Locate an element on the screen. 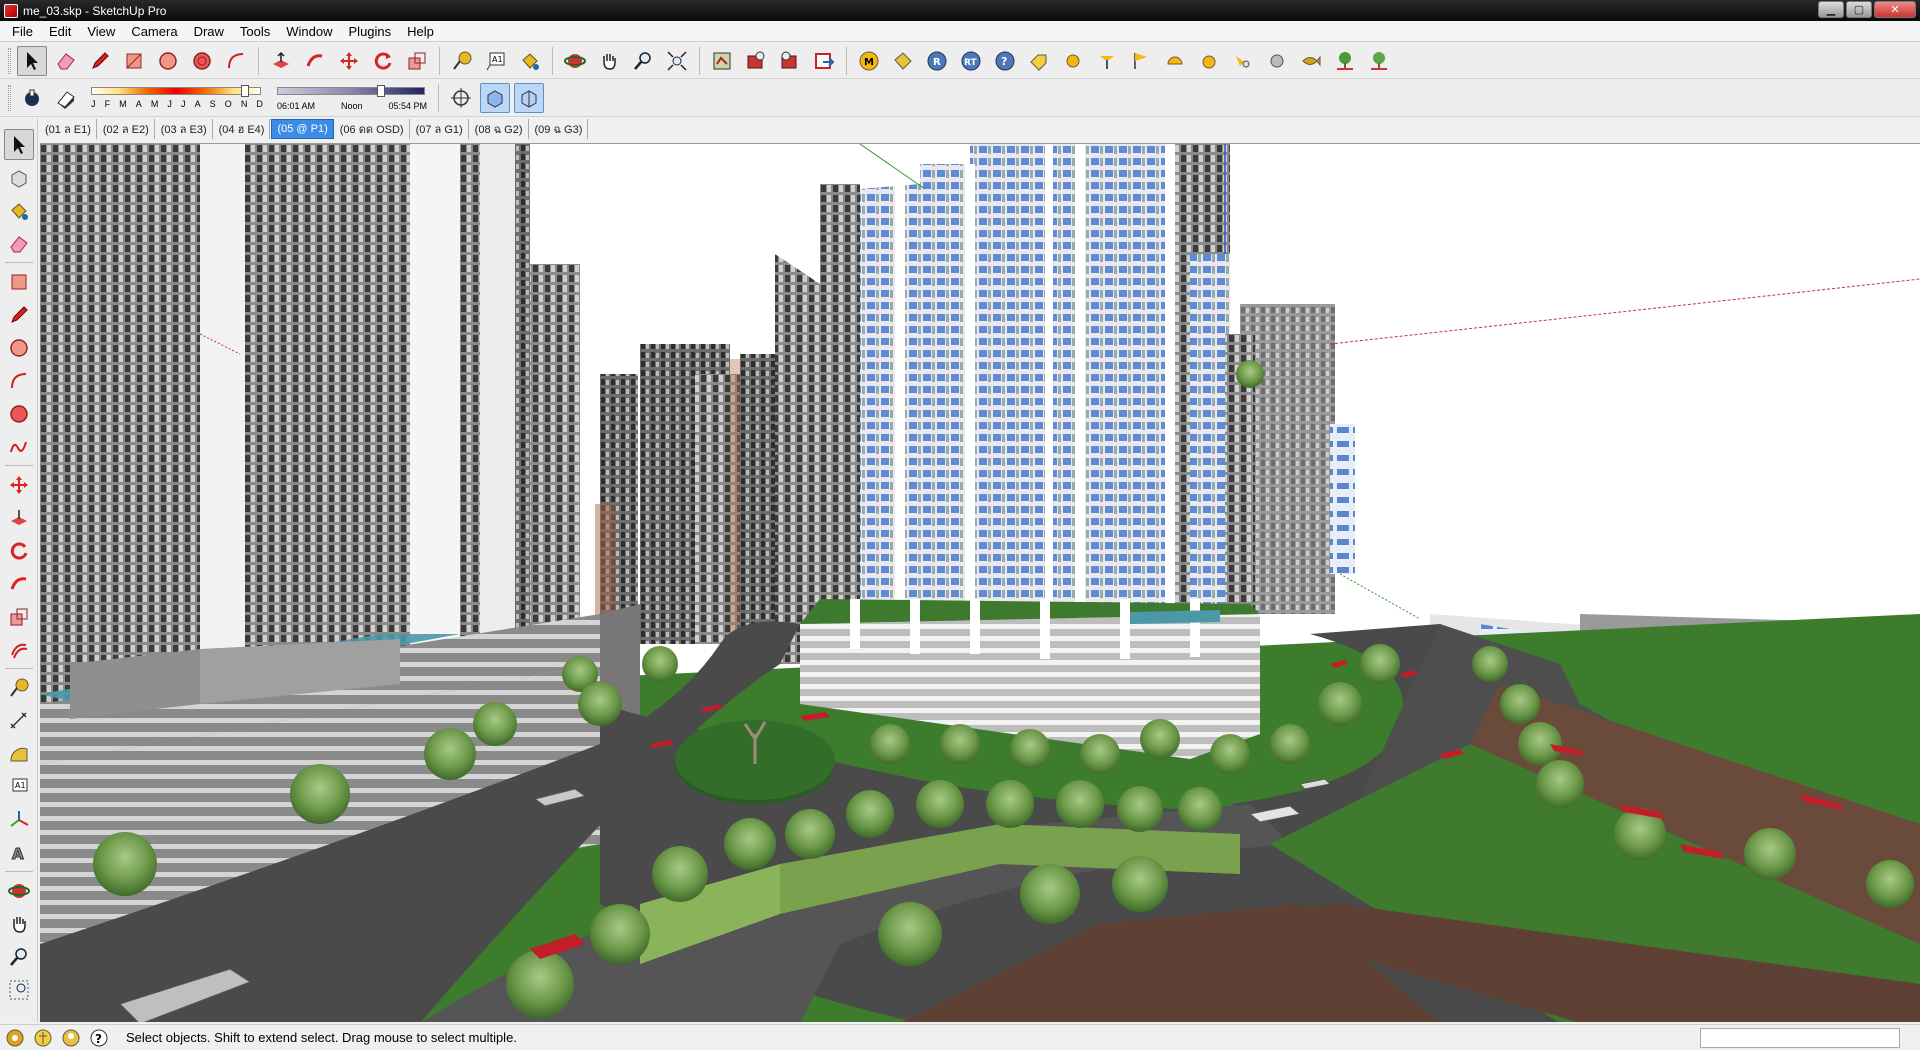  get-models-button is located at coordinates (722, 61).